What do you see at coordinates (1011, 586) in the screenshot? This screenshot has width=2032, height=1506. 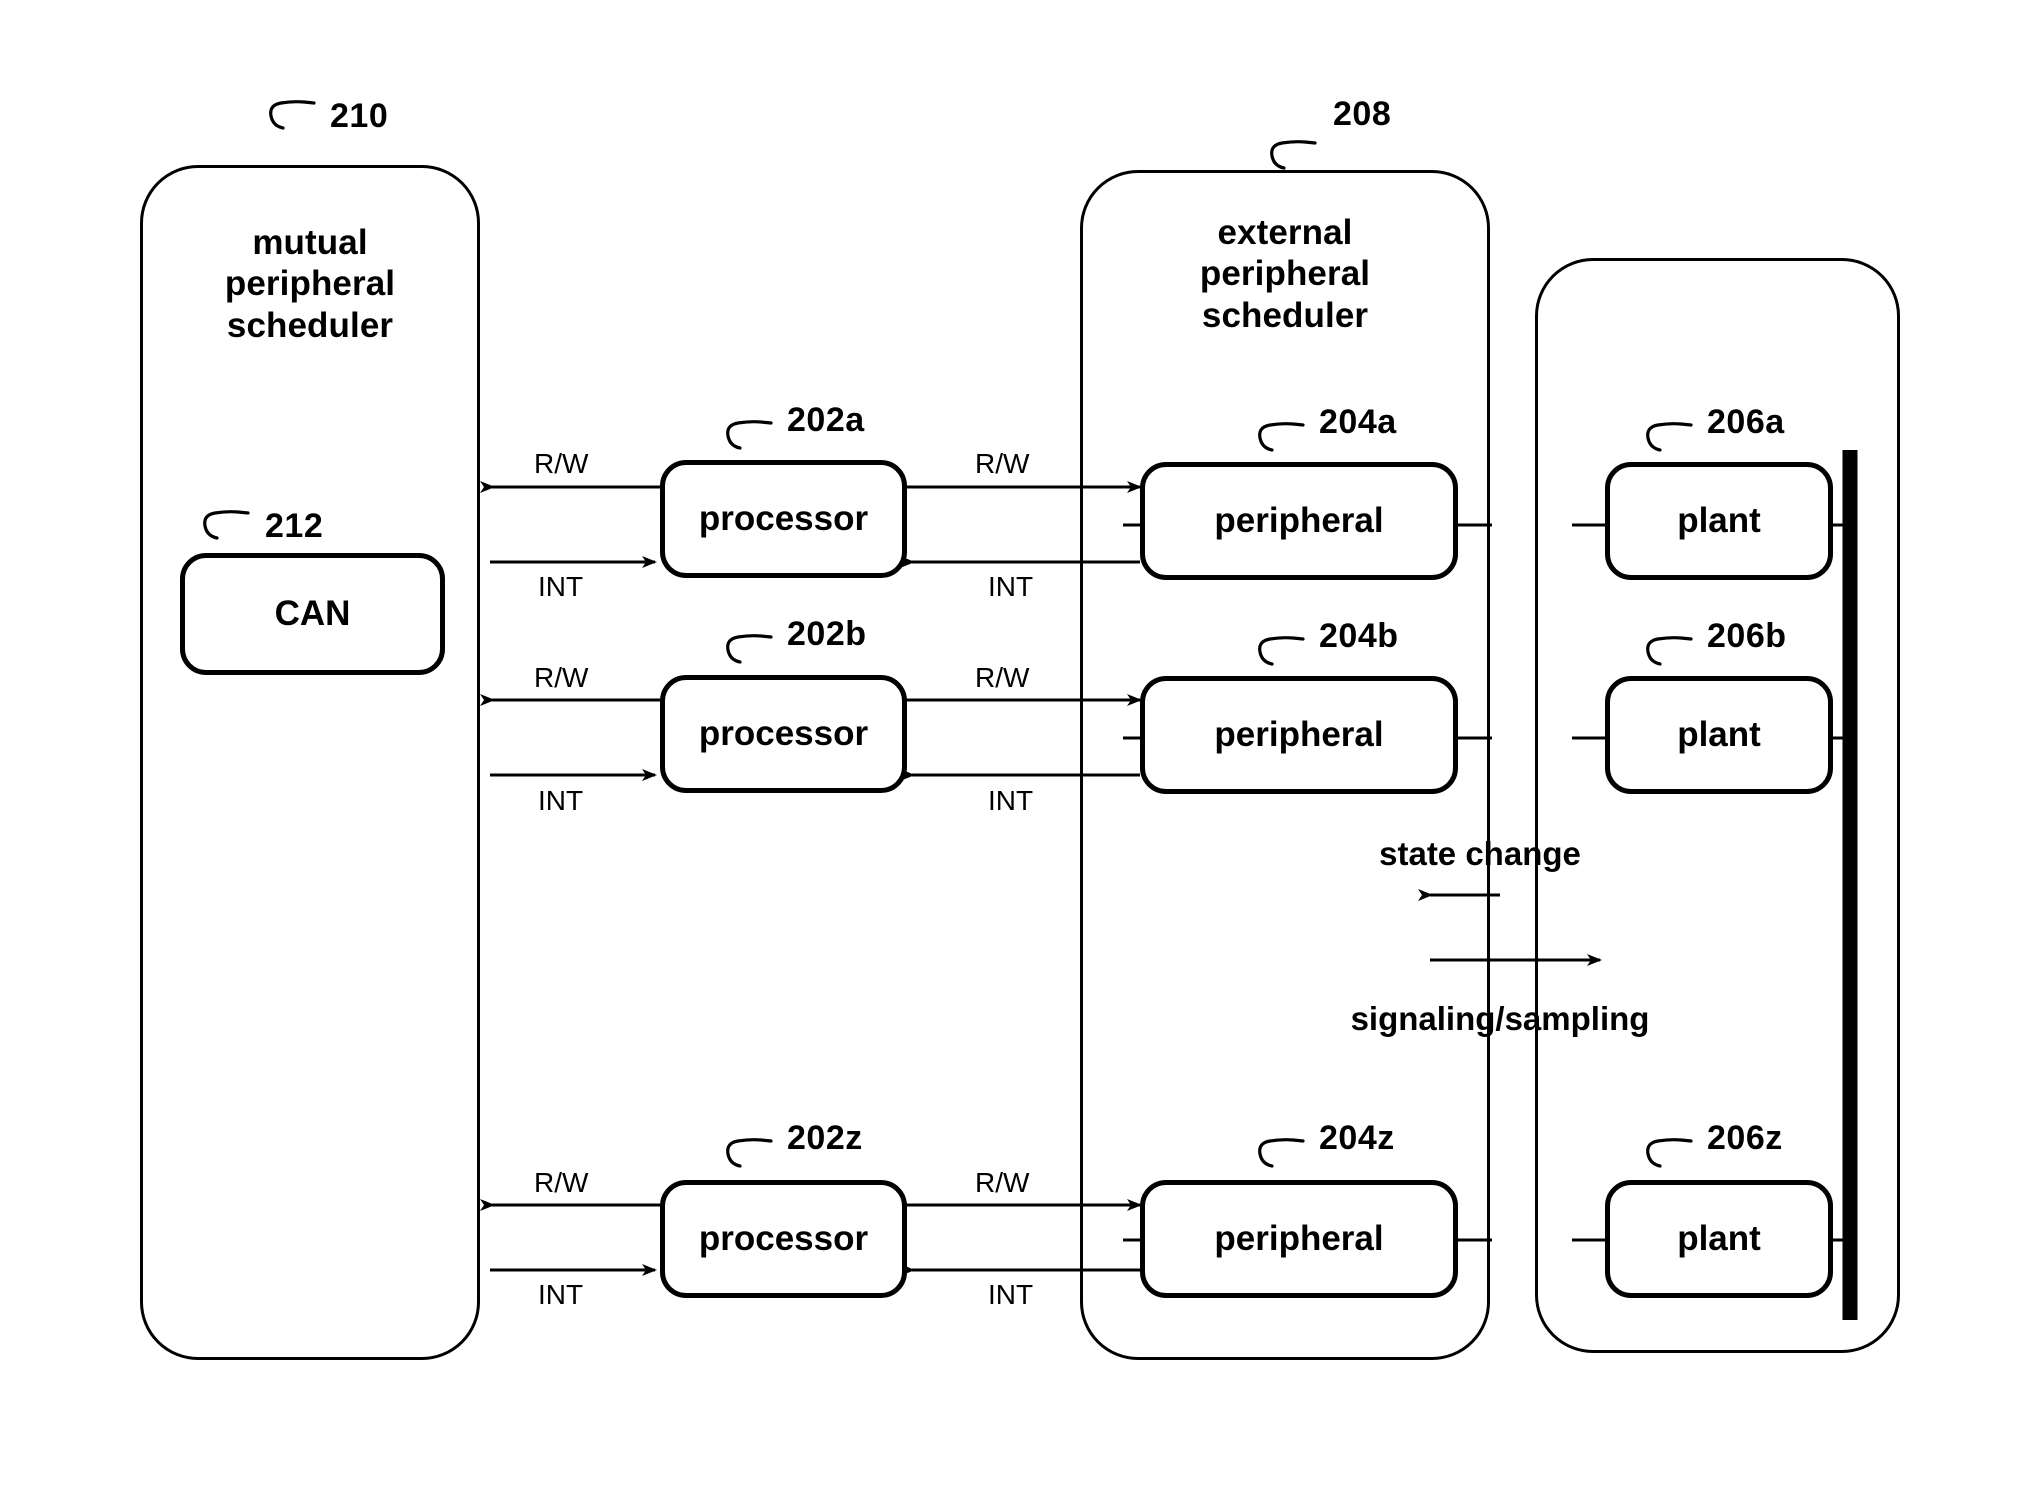 I see `signal-int-a-right: INT` at bounding box center [1011, 586].